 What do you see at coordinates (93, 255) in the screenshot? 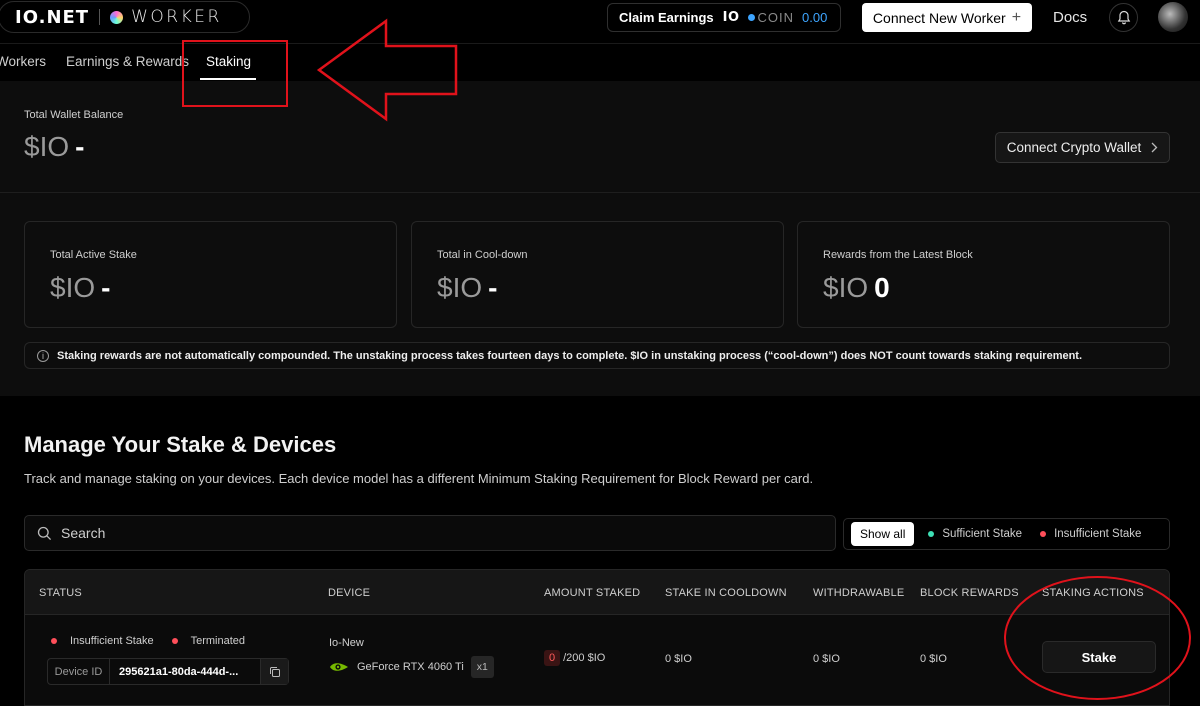
I see `stat-label: Total Active Stake` at bounding box center [93, 255].